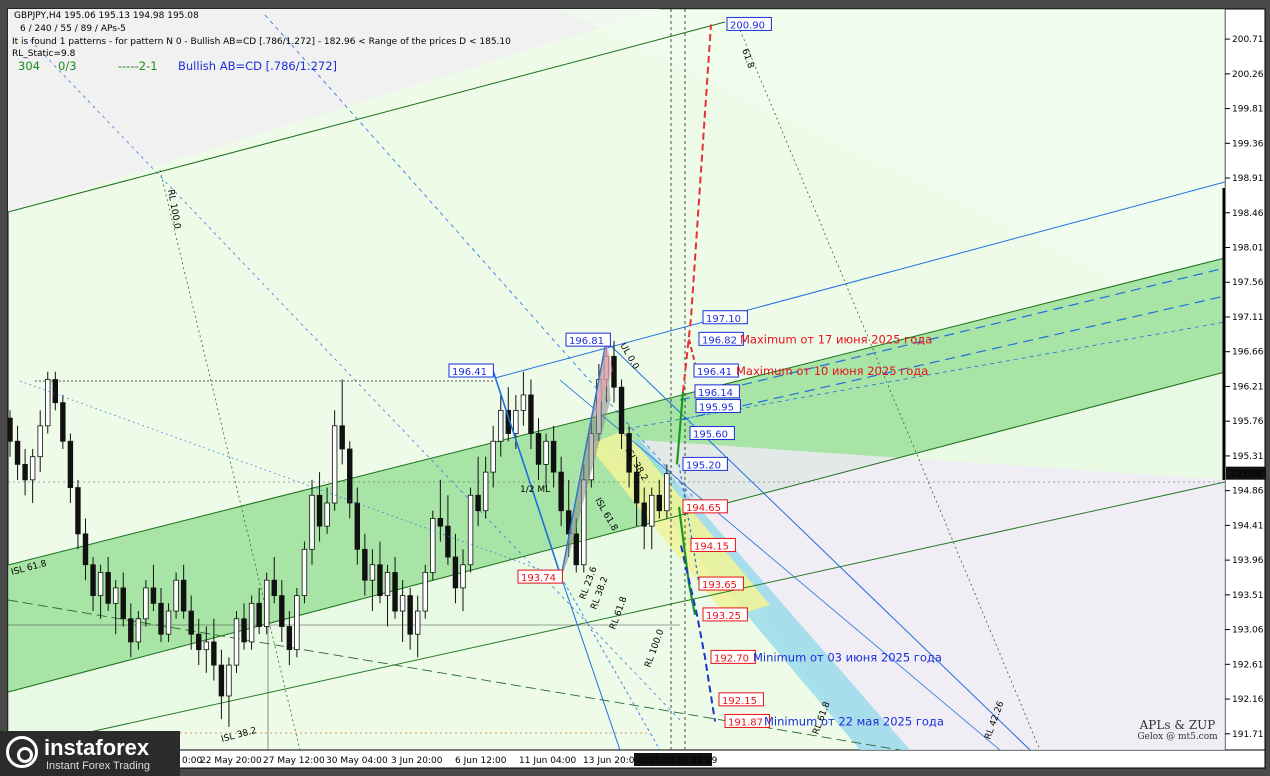 The height and width of the screenshot is (776, 1270). Describe the element at coordinates (703, 508) in the screenshot. I see `red-level-label: 194.65` at that location.